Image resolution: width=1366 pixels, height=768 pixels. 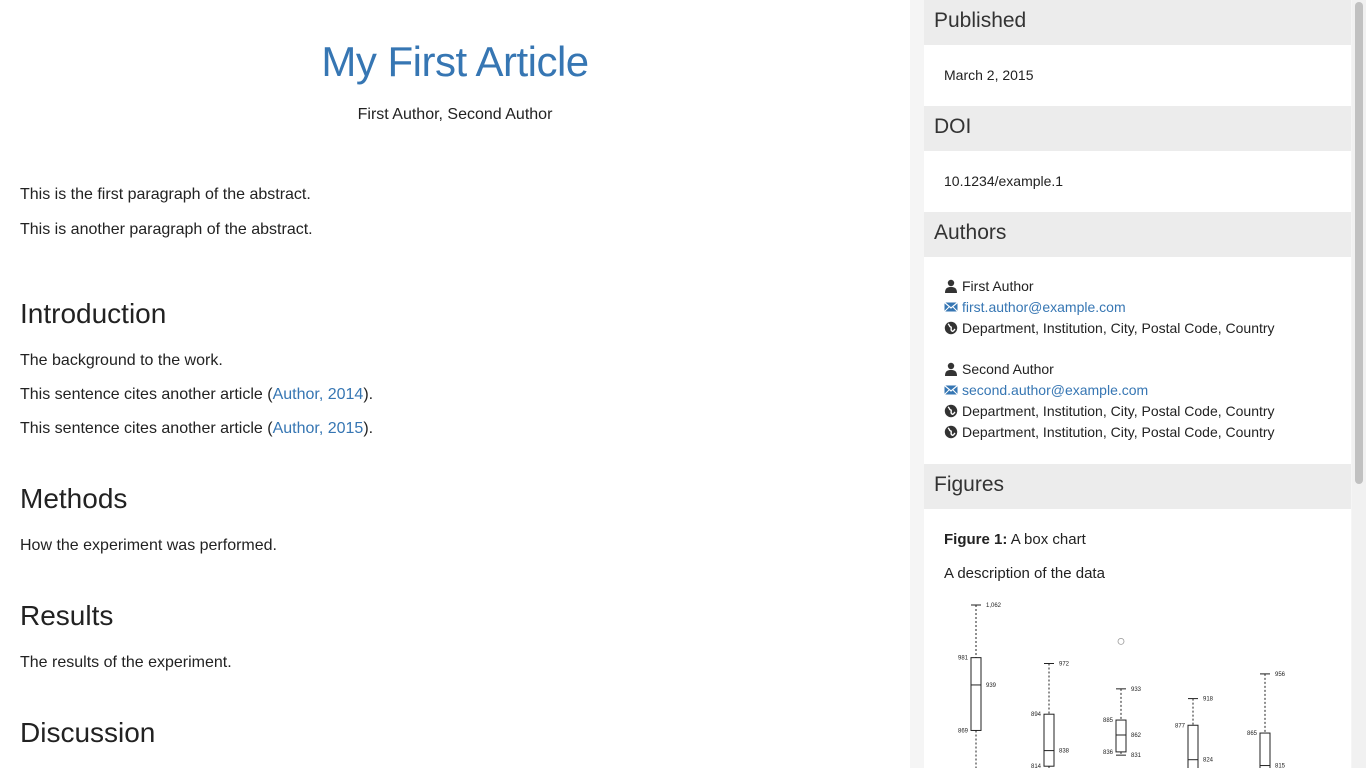 What do you see at coordinates (1136, 736) in the screenshot?
I see `value-label: 862` at bounding box center [1136, 736].